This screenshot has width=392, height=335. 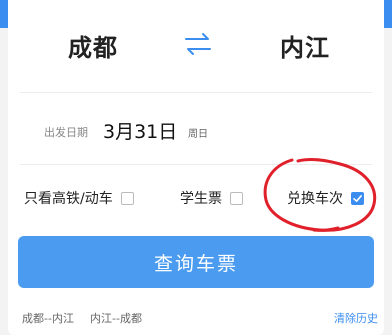 What do you see at coordinates (201, 199) in the screenshot?
I see `student-ticket-label: 学生票` at bounding box center [201, 199].